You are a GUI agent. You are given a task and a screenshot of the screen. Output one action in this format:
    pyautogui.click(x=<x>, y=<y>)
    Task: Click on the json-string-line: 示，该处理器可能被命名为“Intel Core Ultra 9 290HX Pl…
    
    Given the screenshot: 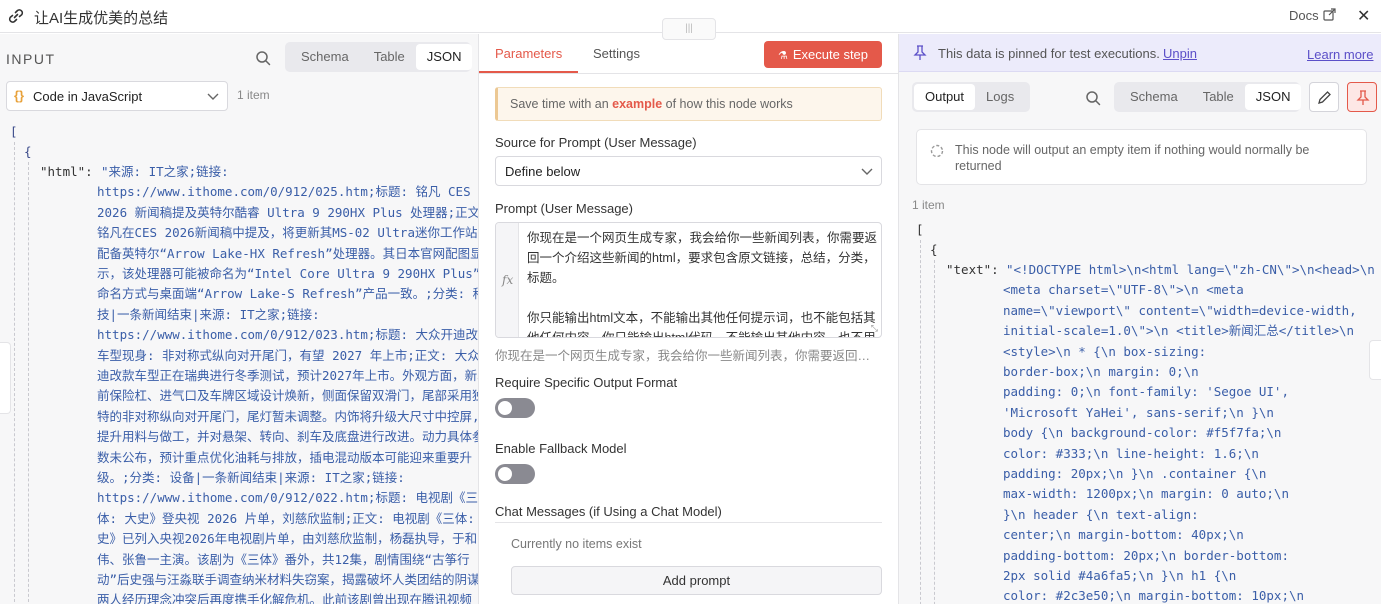 What is the action you would take?
    pyautogui.click(x=288, y=273)
    